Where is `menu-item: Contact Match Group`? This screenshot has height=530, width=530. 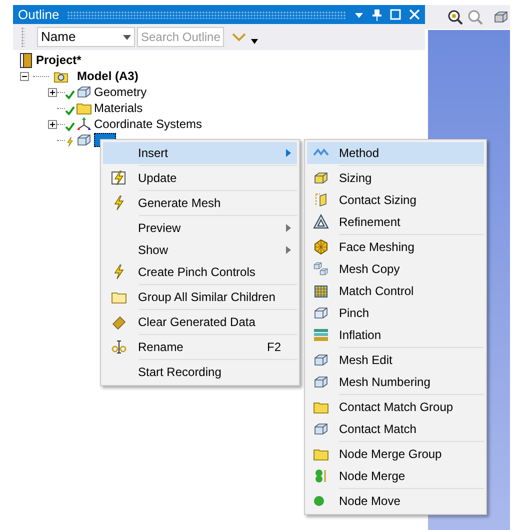 menu-item: Contact Match Group is located at coordinates (395, 407).